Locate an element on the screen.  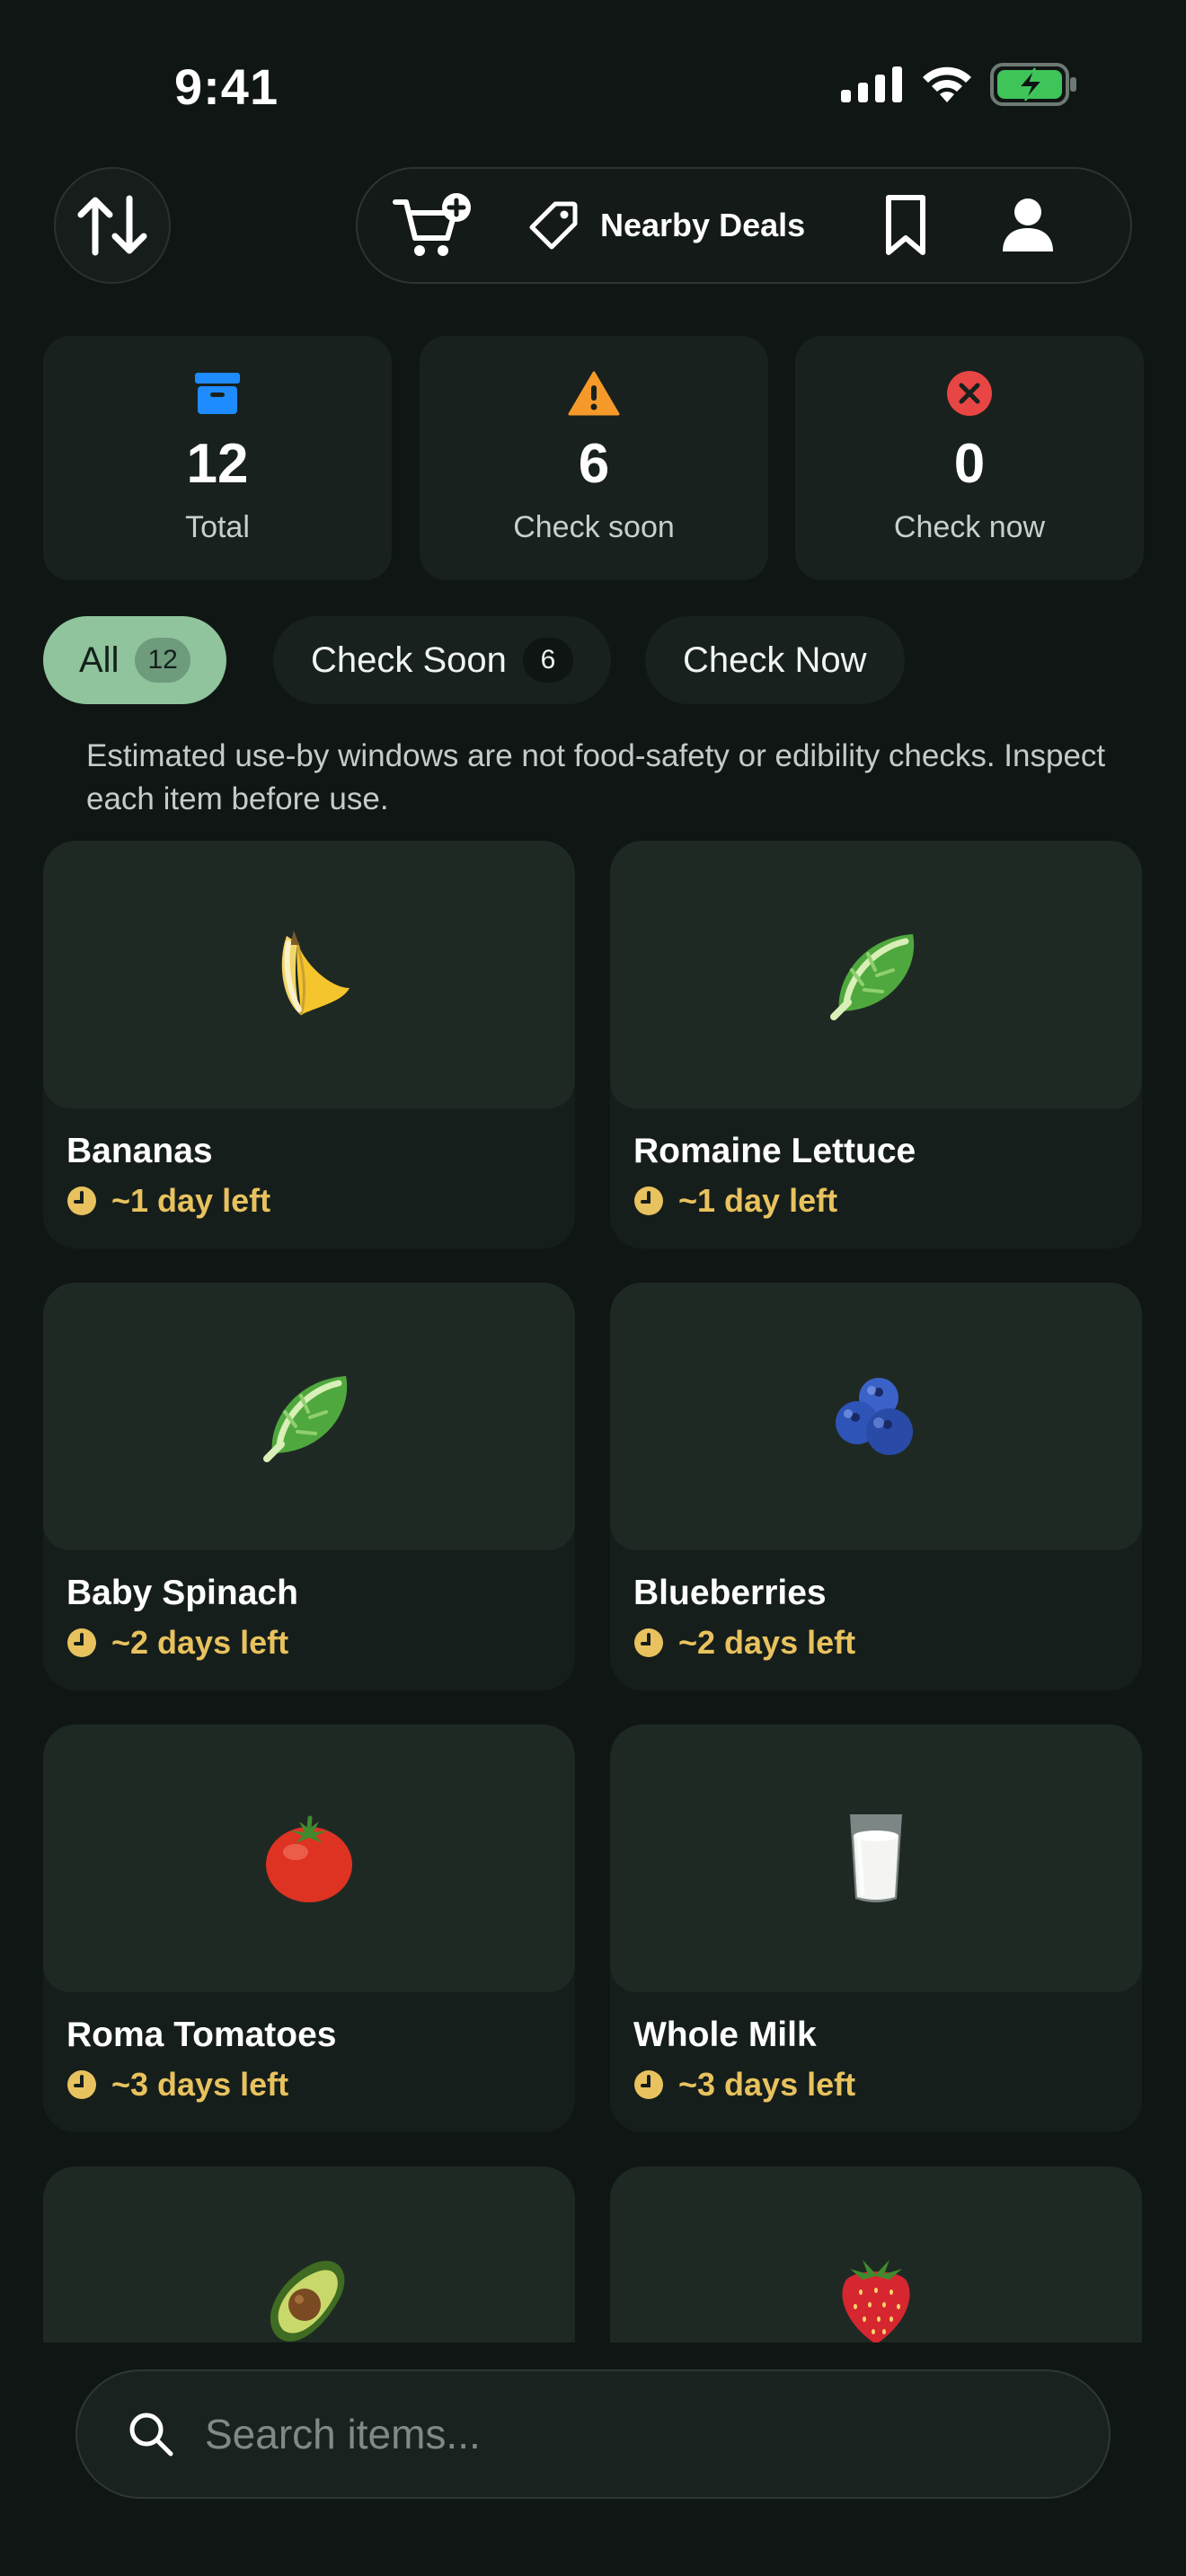
banana-icon is located at coordinates (315, 973).